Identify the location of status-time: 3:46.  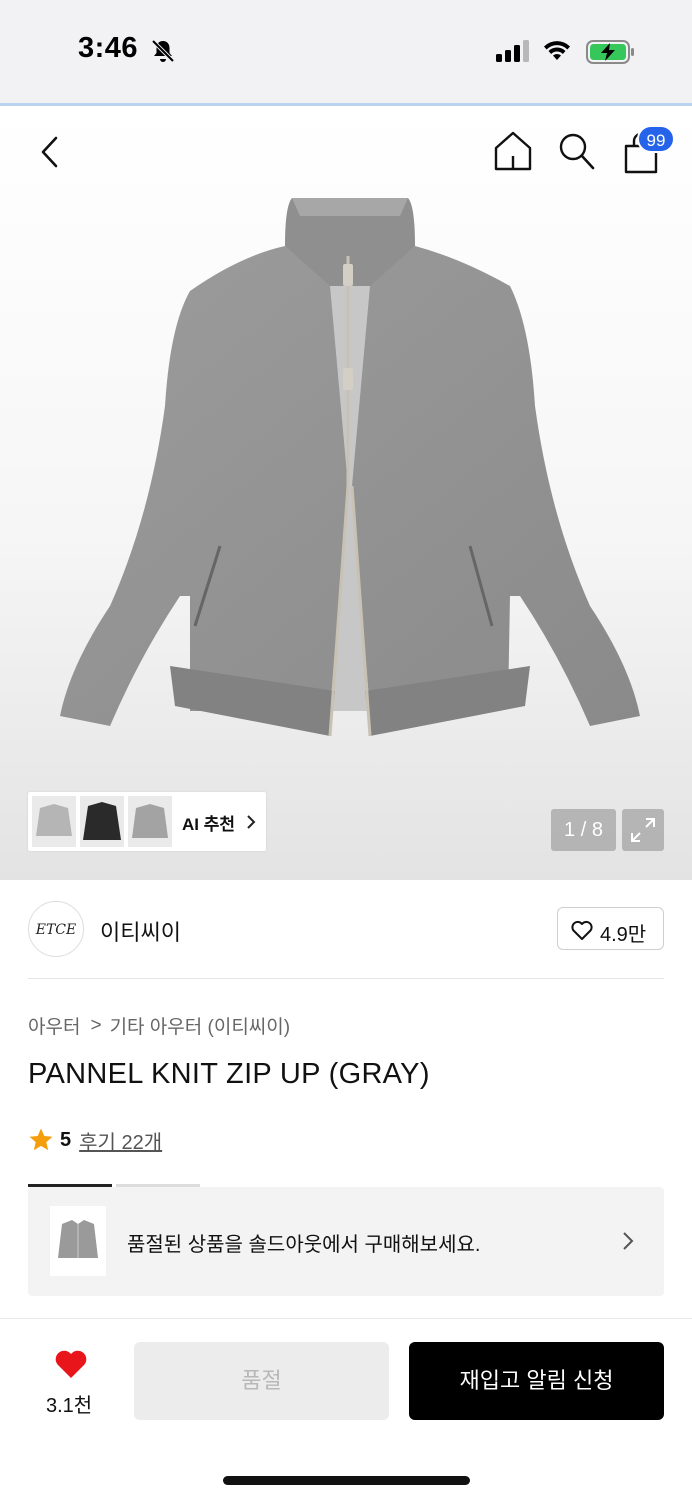
(108, 48).